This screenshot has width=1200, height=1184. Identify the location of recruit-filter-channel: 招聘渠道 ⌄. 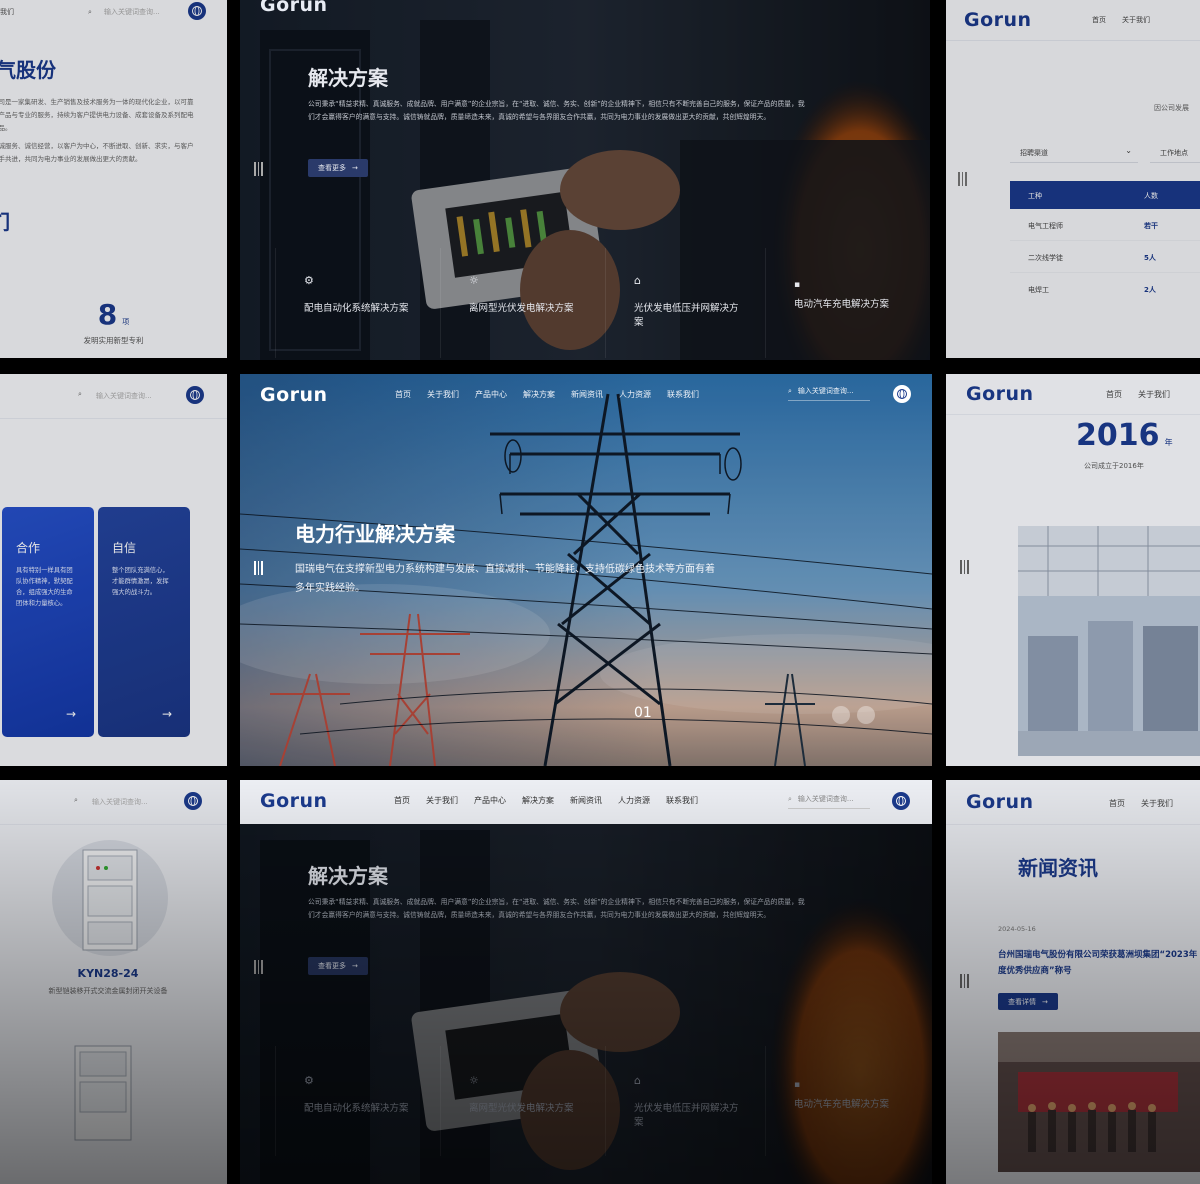
(1074, 152).